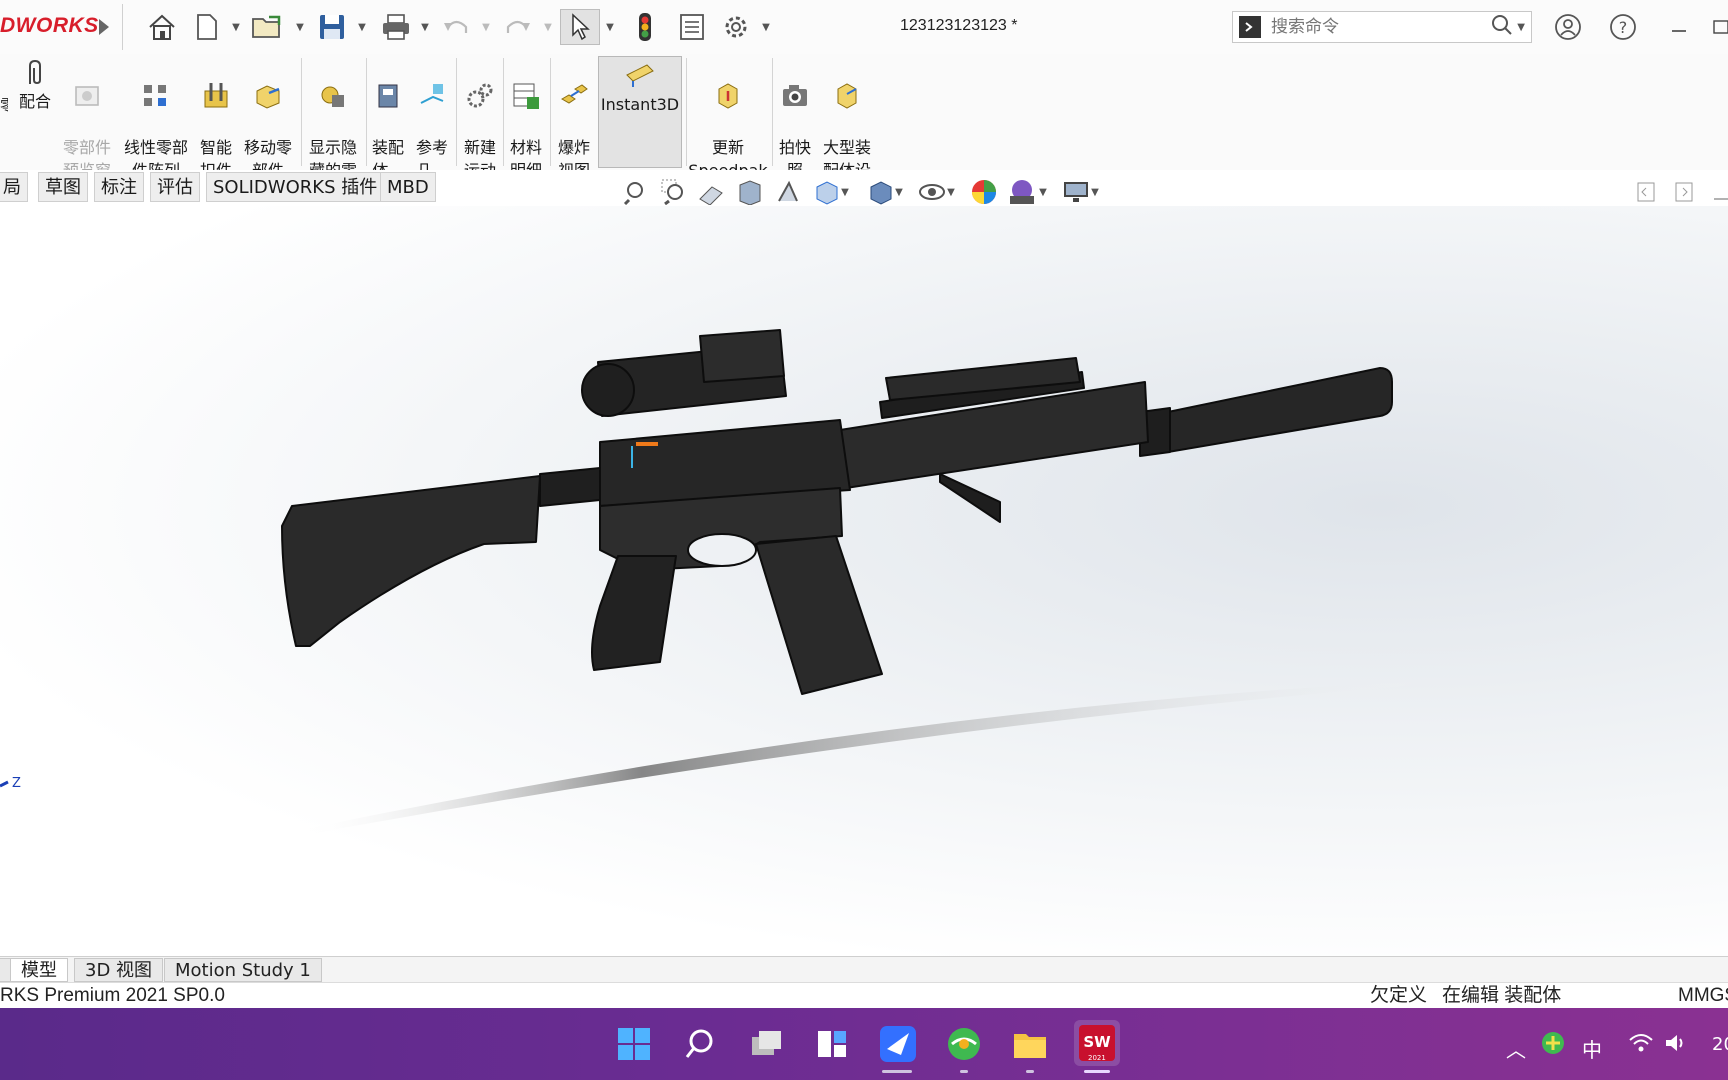 This screenshot has width=1728, height=1080. Describe the element at coordinates (1676, 1045) in the screenshot. I see `volume-icon` at that location.